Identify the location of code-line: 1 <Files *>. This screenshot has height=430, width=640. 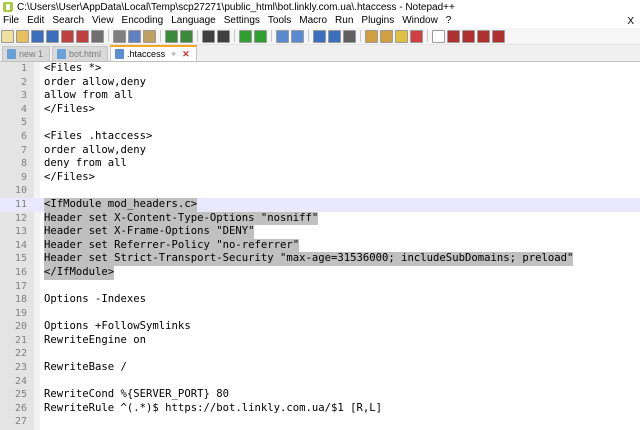
(320, 69).